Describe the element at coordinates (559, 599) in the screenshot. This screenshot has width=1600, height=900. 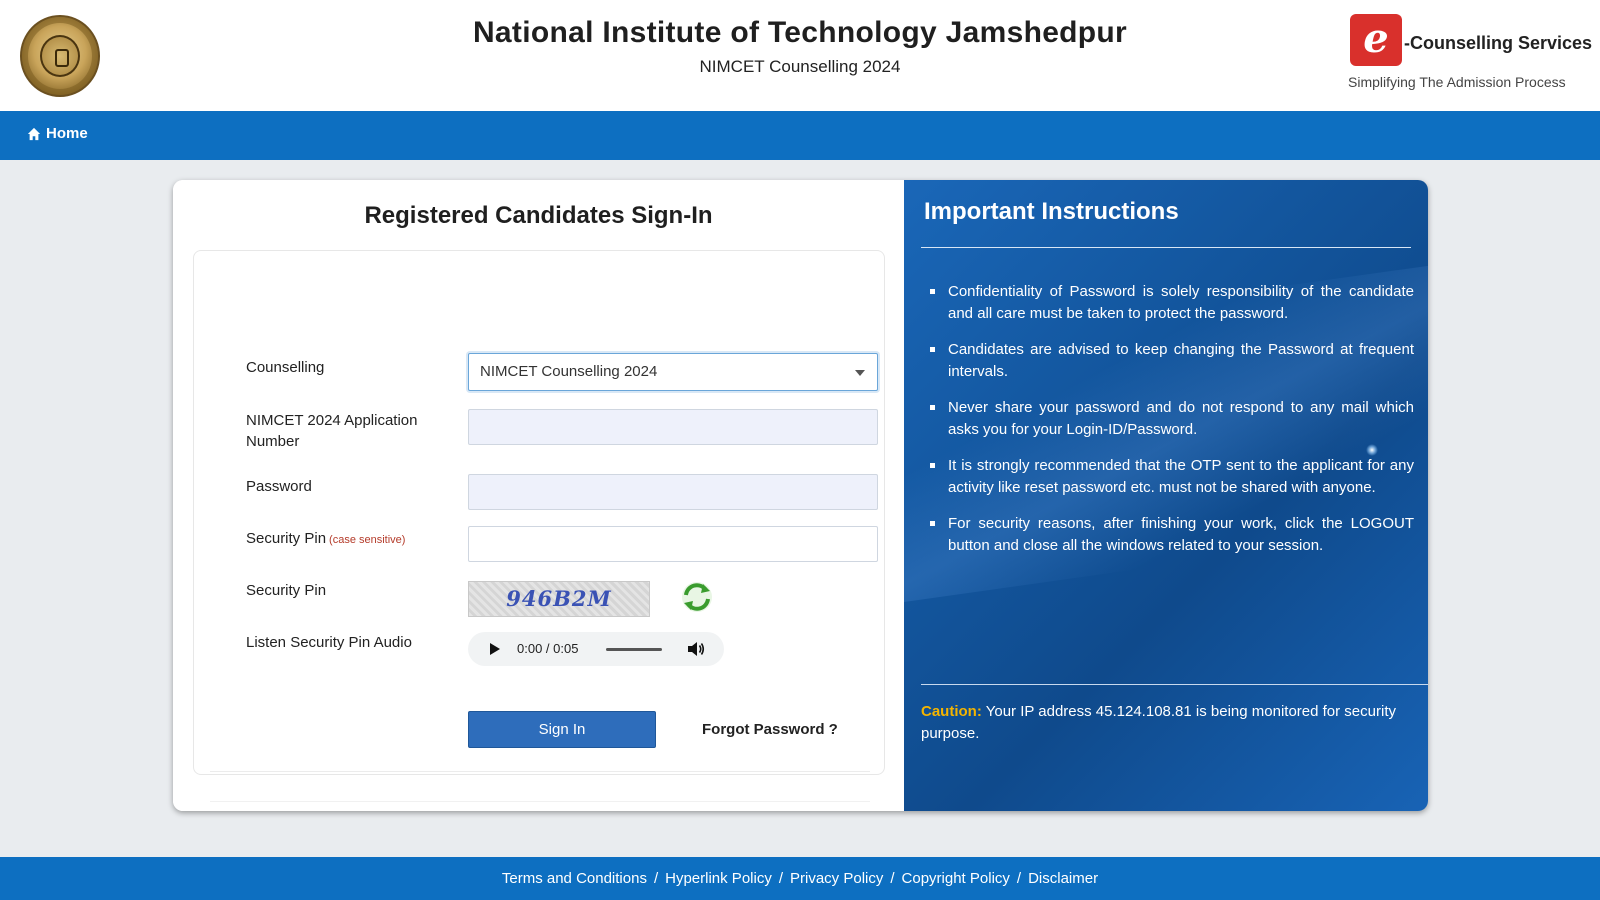
I see `captcha-image: 946B2M` at that location.